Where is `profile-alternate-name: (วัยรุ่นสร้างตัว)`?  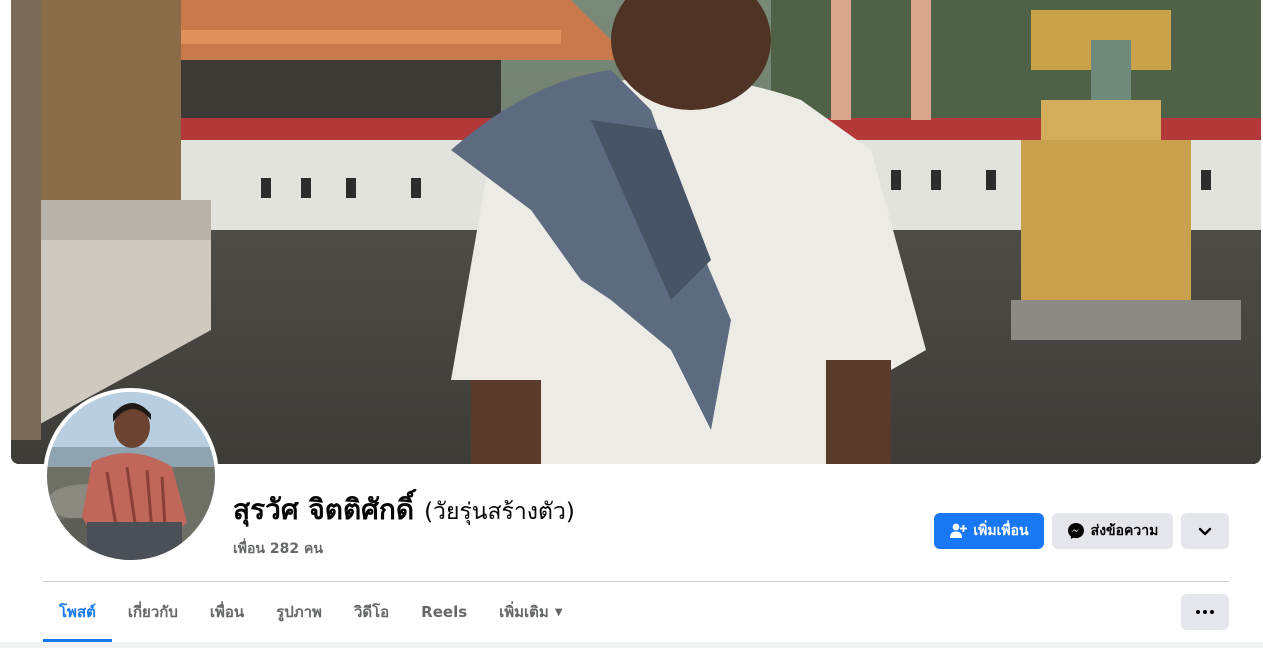 profile-alternate-name: (วัยรุ่นสร้างตัว) is located at coordinates (499, 512).